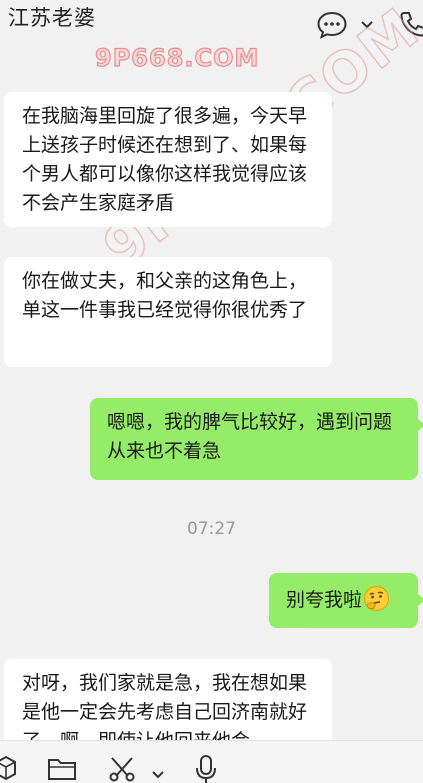  I want to click on scissors-icon, so click(122, 769).